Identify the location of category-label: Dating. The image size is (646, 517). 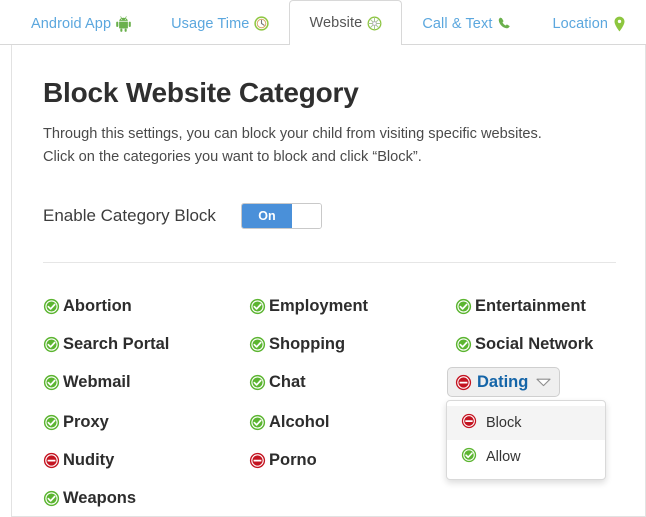
(503, 381).